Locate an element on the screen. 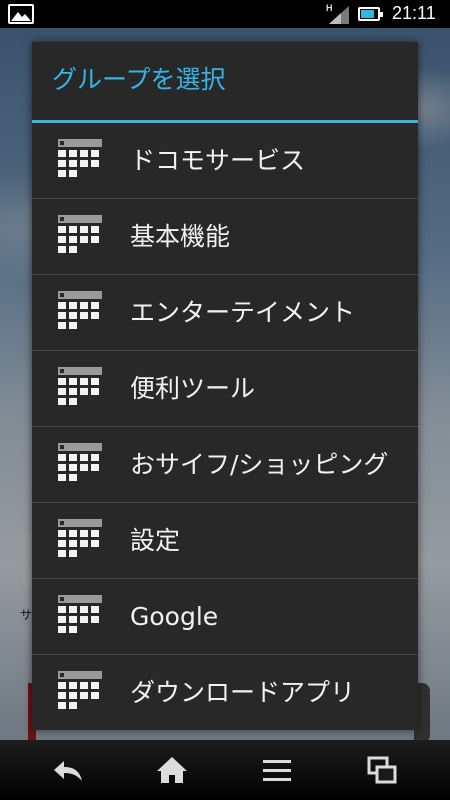 The height and width of the screenshot is (800, 450). group-item-label: 設定 is located at coordinates (155, 540).